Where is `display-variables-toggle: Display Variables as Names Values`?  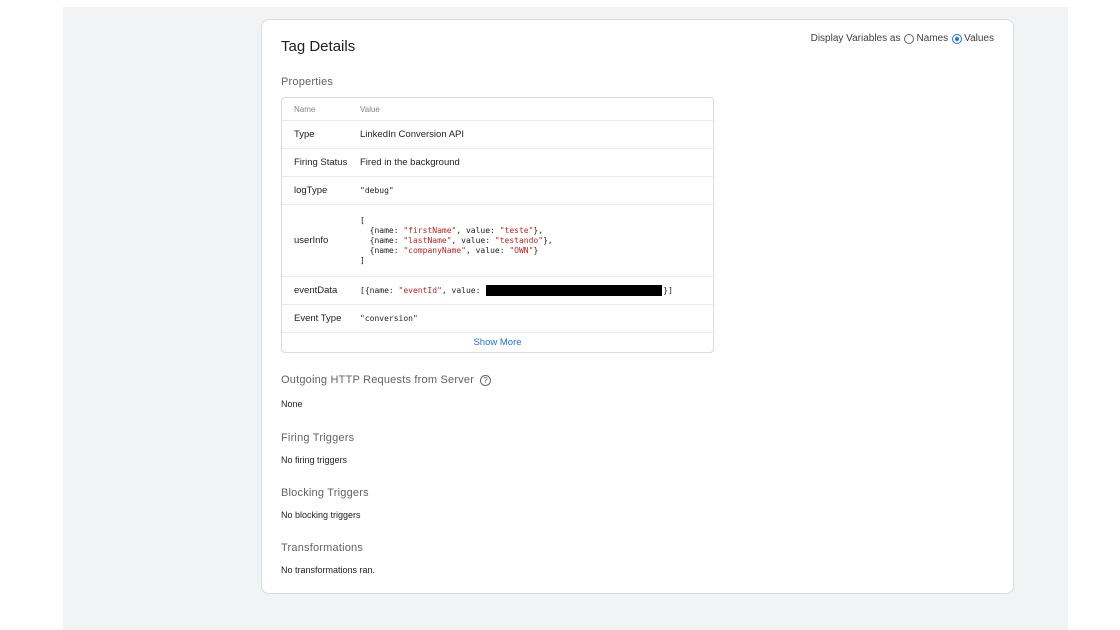
display-variables-toggle: Display Variables as Names Values is located at coordinates (902, 38).